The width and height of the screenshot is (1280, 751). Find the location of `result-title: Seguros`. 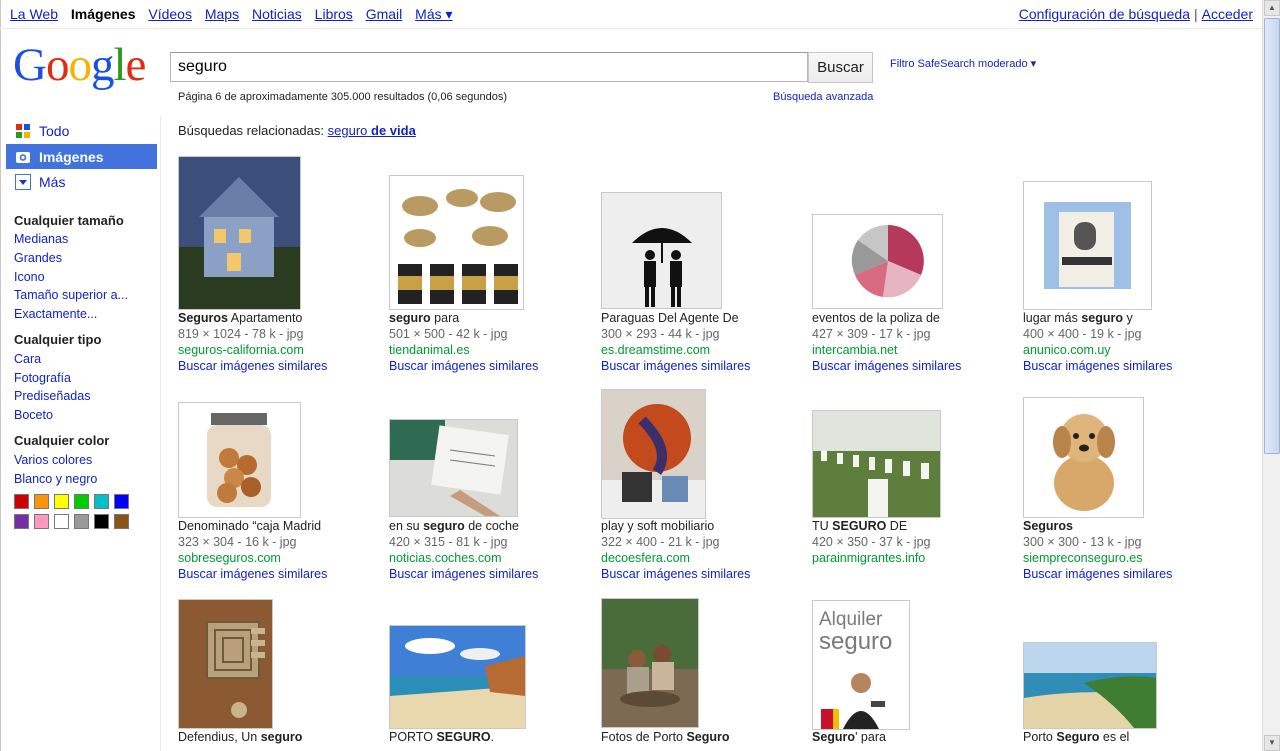

result-title: Seguros is located at coordinates (1048, 526).